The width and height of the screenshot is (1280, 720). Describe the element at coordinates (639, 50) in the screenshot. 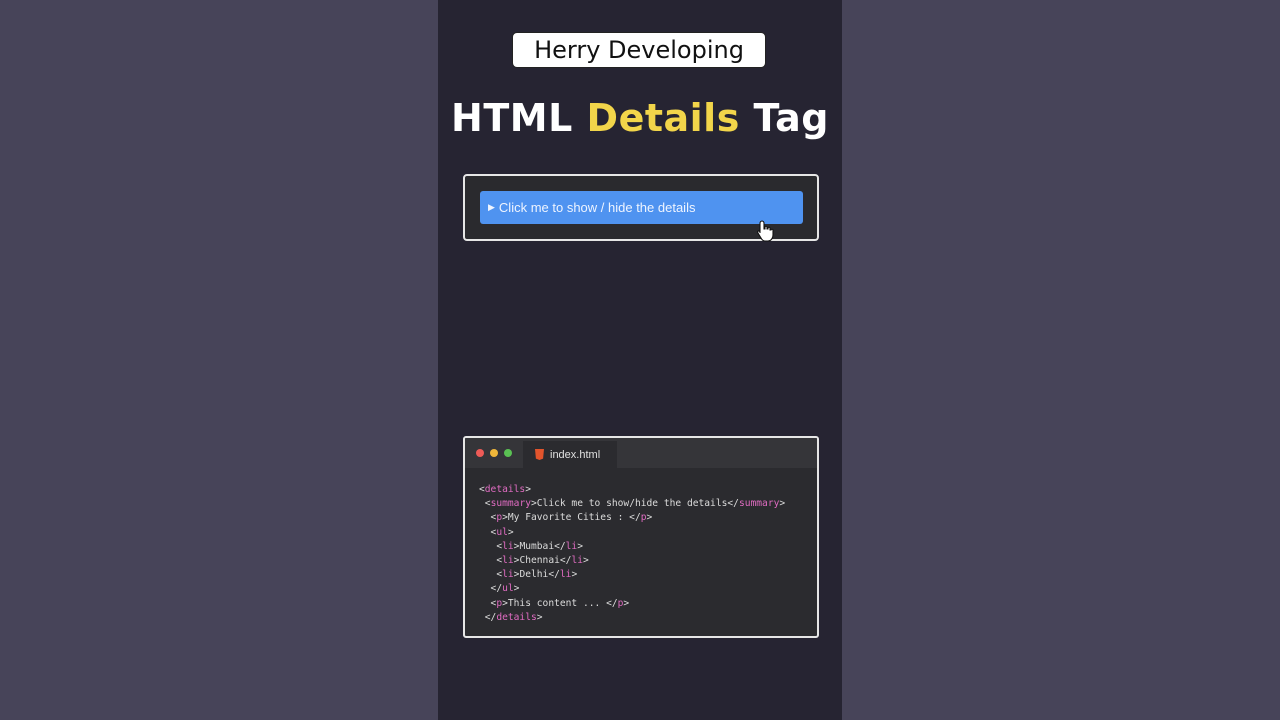

I see `channel-name-badge: Herry Developing` at that location.